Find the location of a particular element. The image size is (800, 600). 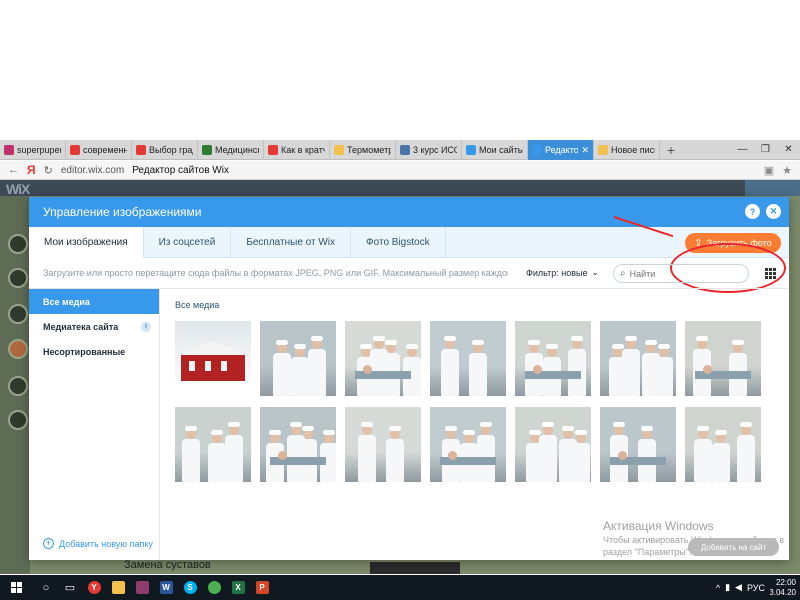

sidebar-item-all-media: Все медиа is located at coordinates (94, 301).